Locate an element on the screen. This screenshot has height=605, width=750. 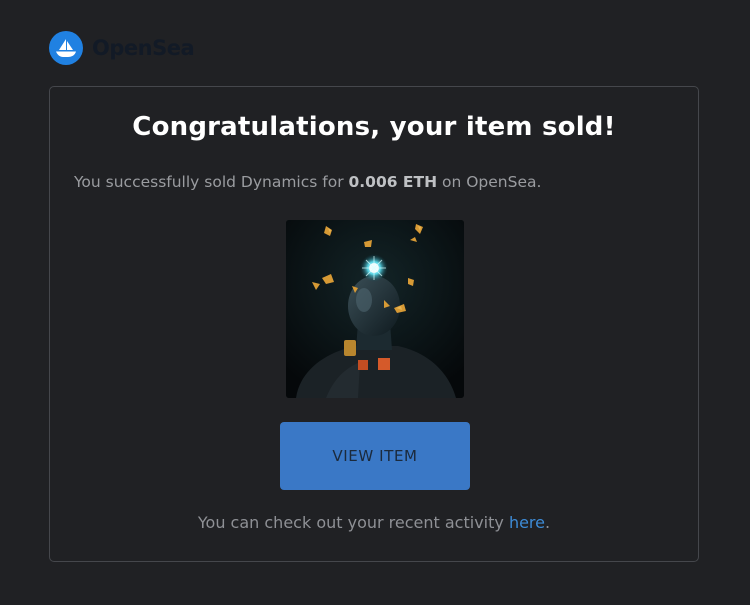
nft-artwork is located at coordinates (375, 309).